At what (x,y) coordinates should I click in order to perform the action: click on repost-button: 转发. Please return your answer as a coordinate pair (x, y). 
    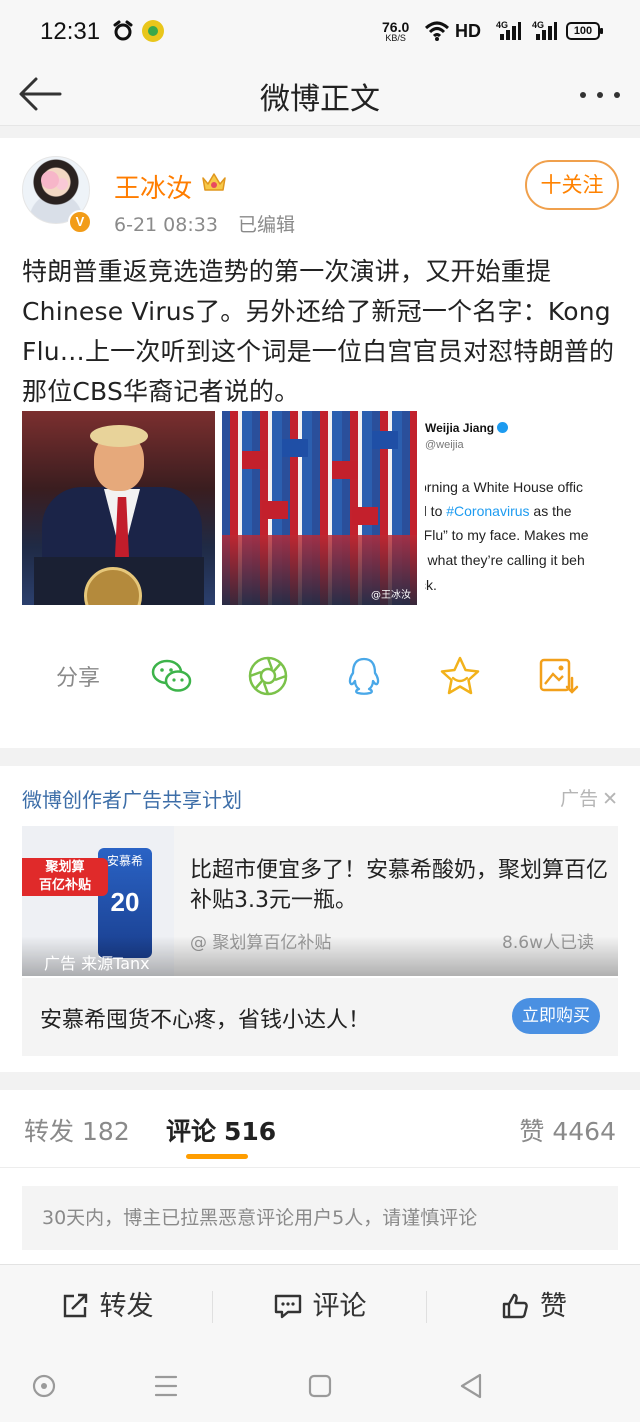
    Looking at the image, I should click on (106, 1307).